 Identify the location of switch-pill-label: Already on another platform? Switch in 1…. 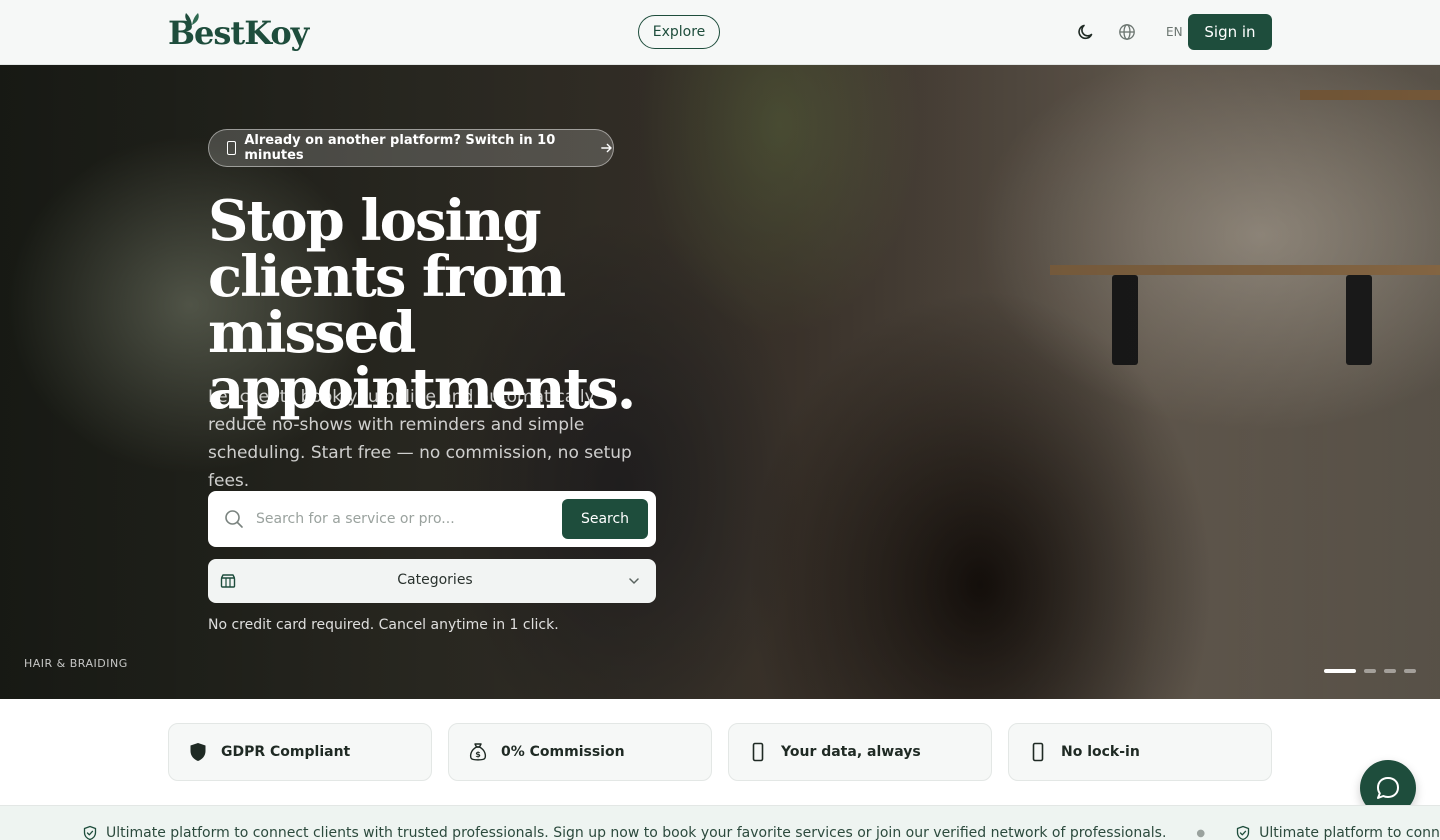
(400, 148).